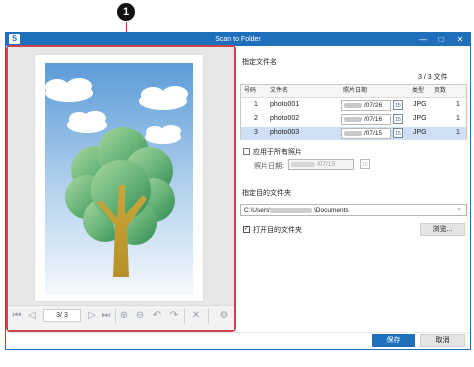  I want to click on dest-section-label: 指定目的文件夹, so click(266, 193).